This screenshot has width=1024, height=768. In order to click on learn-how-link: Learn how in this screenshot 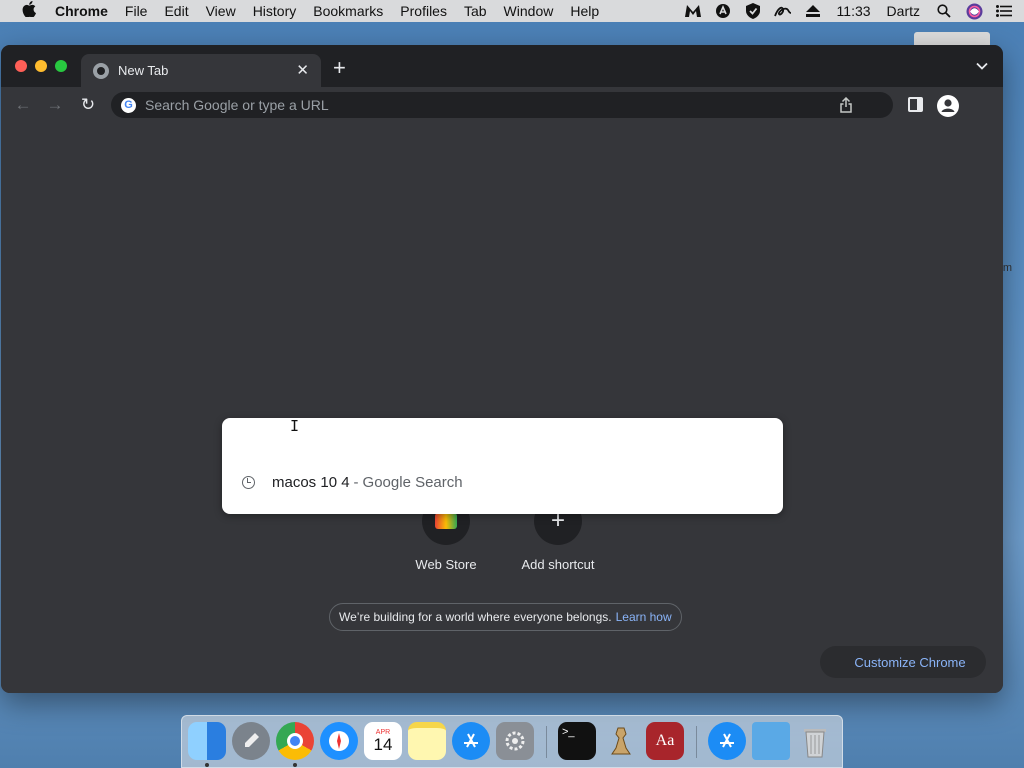, I will do `click(644, 617)`.